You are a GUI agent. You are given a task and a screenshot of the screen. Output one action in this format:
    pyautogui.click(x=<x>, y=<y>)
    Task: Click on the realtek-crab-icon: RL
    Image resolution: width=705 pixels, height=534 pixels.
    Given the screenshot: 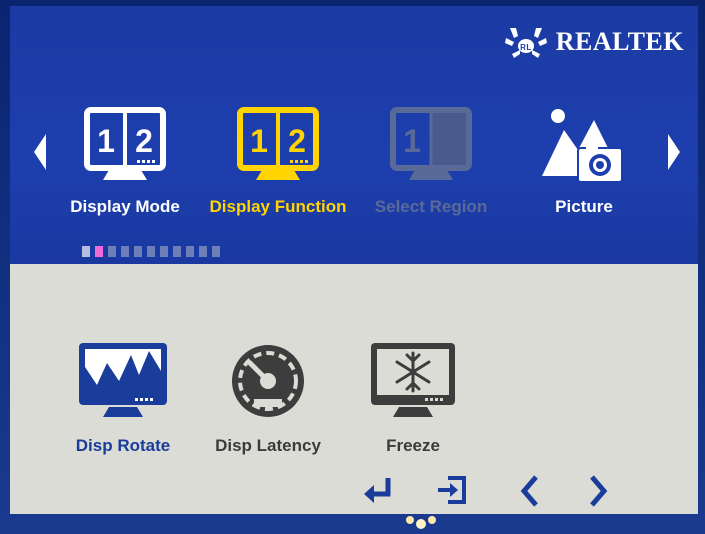 What is the action you would take?
    pyautogui.click(x=525, y=43)
    